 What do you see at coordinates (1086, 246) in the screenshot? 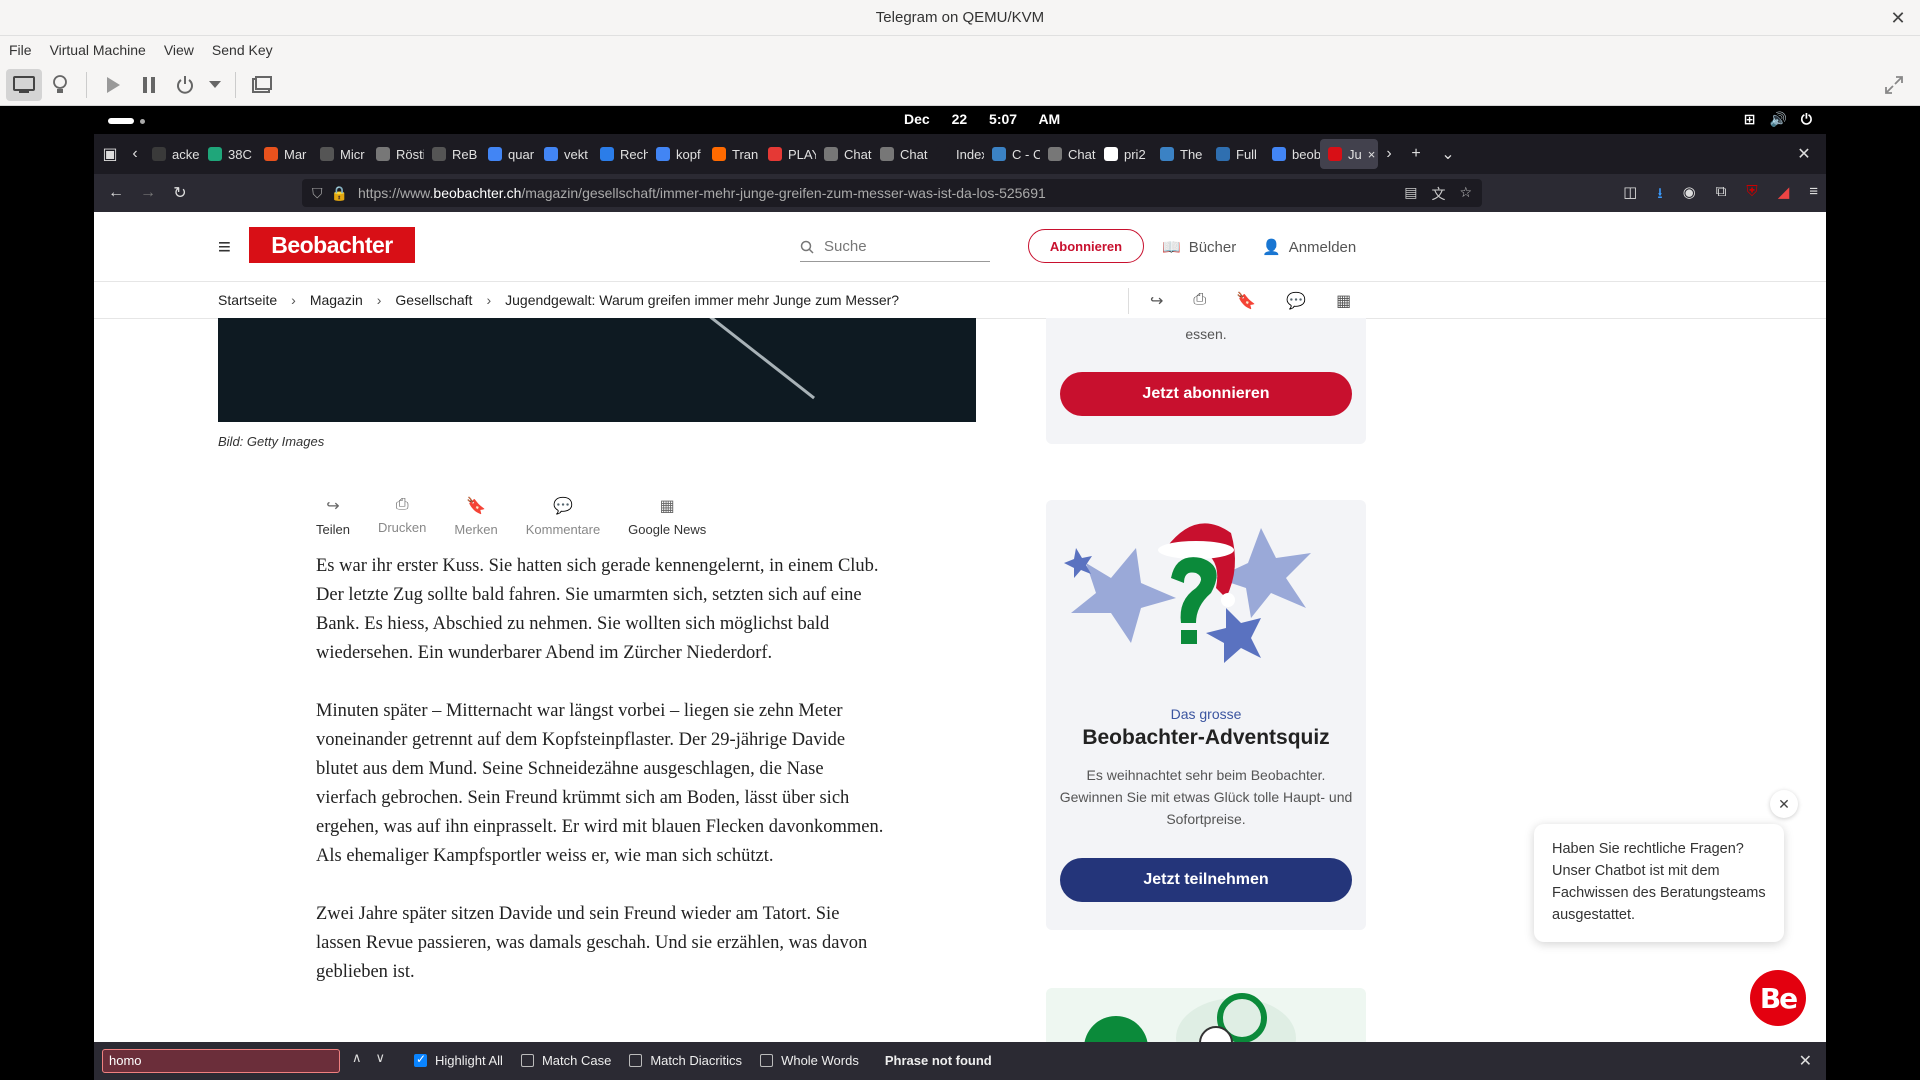
I see `subscribe-button: Abonnieren` at bounding box center [1086, 246].